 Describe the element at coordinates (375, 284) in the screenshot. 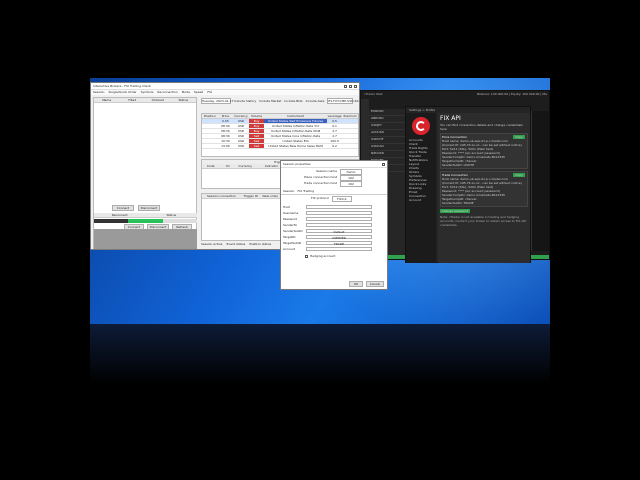

I see `cancel-button: Cancel` at that location.